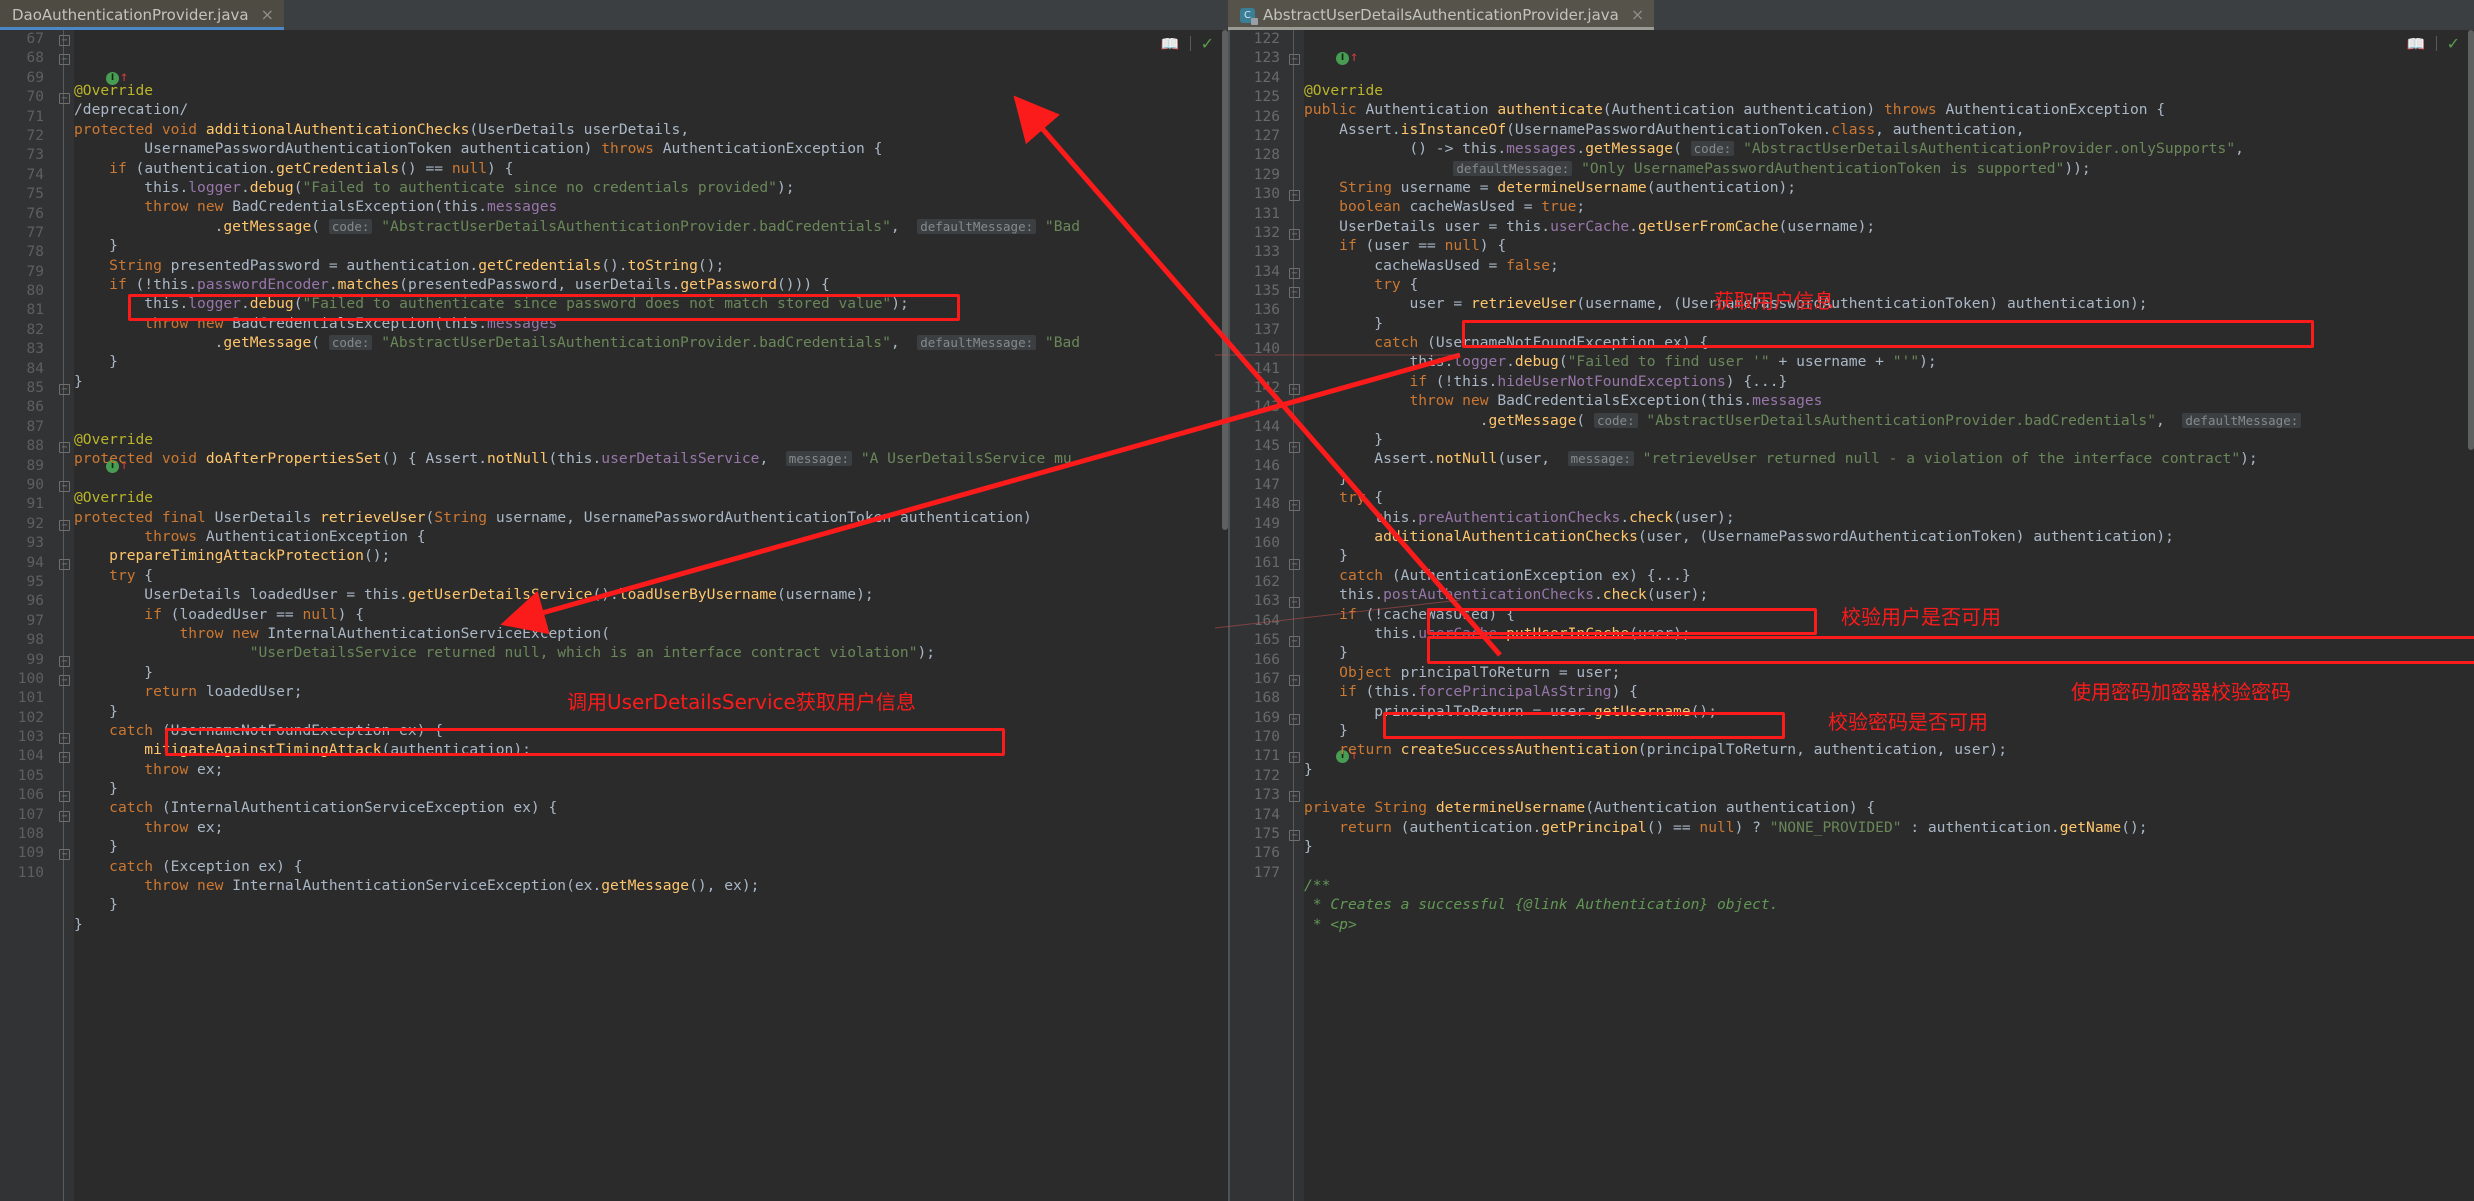  Describe the element at coordinates (1257, 427) in the screenshot. I see `gutter-line: 144` at that location.